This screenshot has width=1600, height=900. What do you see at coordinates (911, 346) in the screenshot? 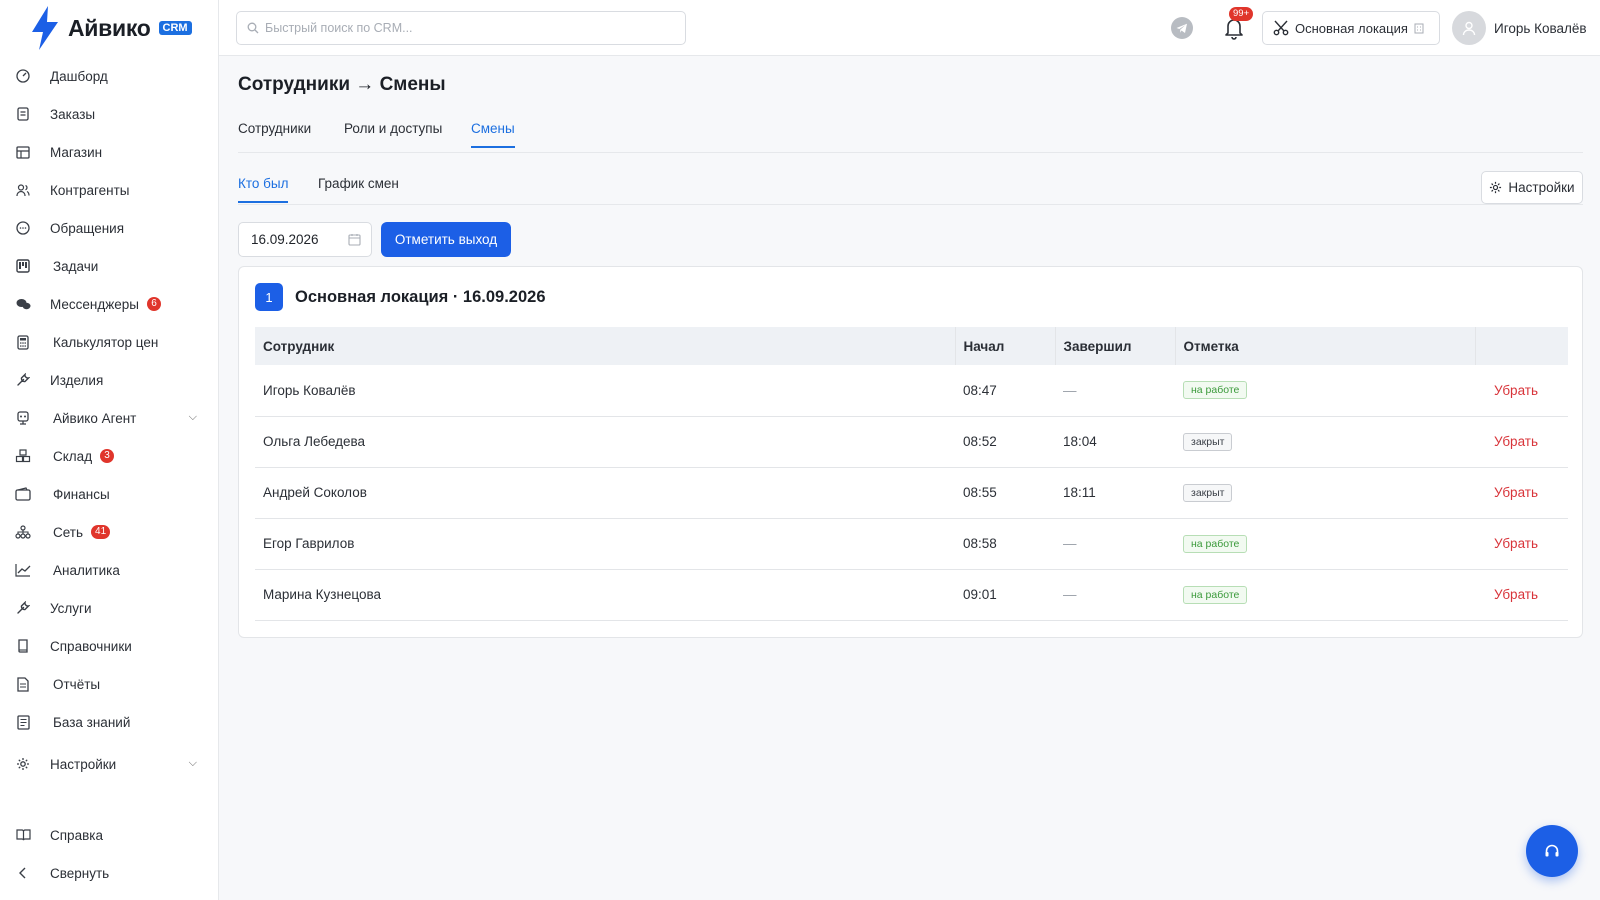
I see `table-header-row: Сотрудник Начал Завершил Отметка` at bounding box center [911, 346].